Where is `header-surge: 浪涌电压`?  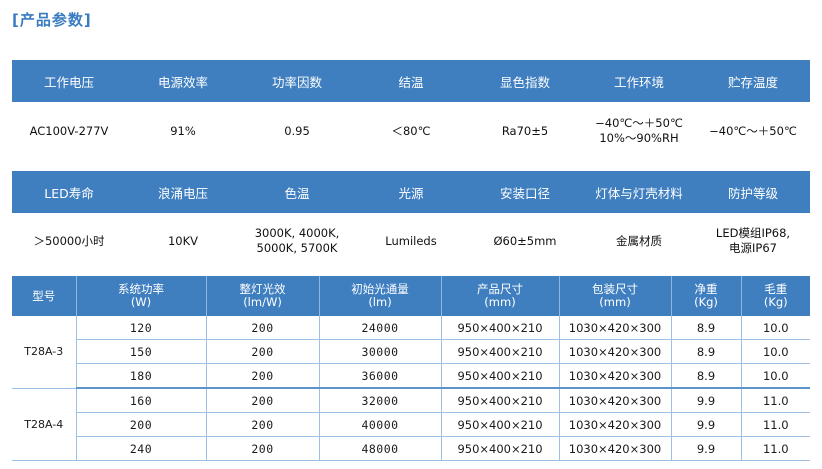
header-surge: 浪涌电压 is located at coordinates (182, 193).